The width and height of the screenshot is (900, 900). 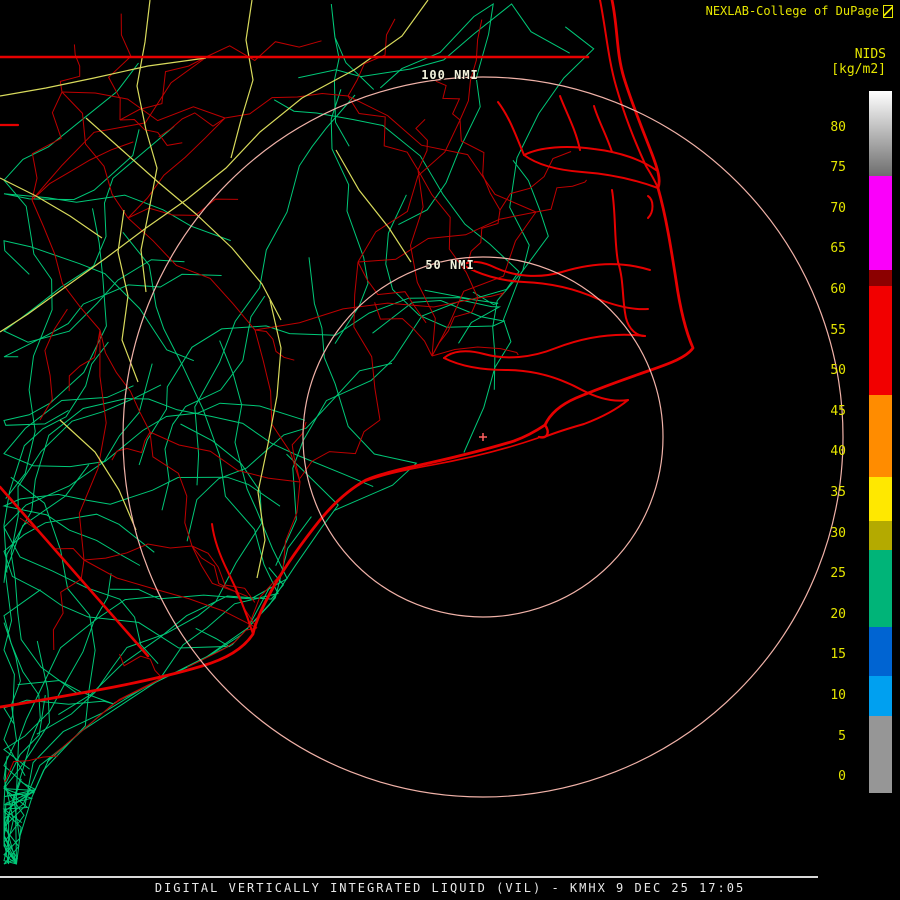 What do you see at coordinates (838, 249) in the screenshot?
I see `colorbar-tick: 65` at bounding box center [838, 249].